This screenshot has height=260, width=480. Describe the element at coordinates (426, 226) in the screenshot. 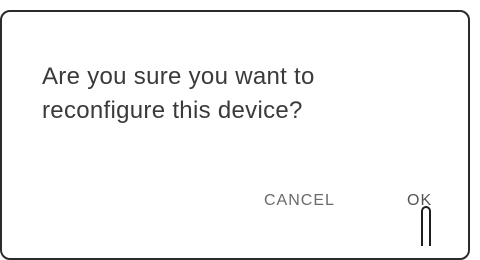

I see `stylus-icon` at that location.